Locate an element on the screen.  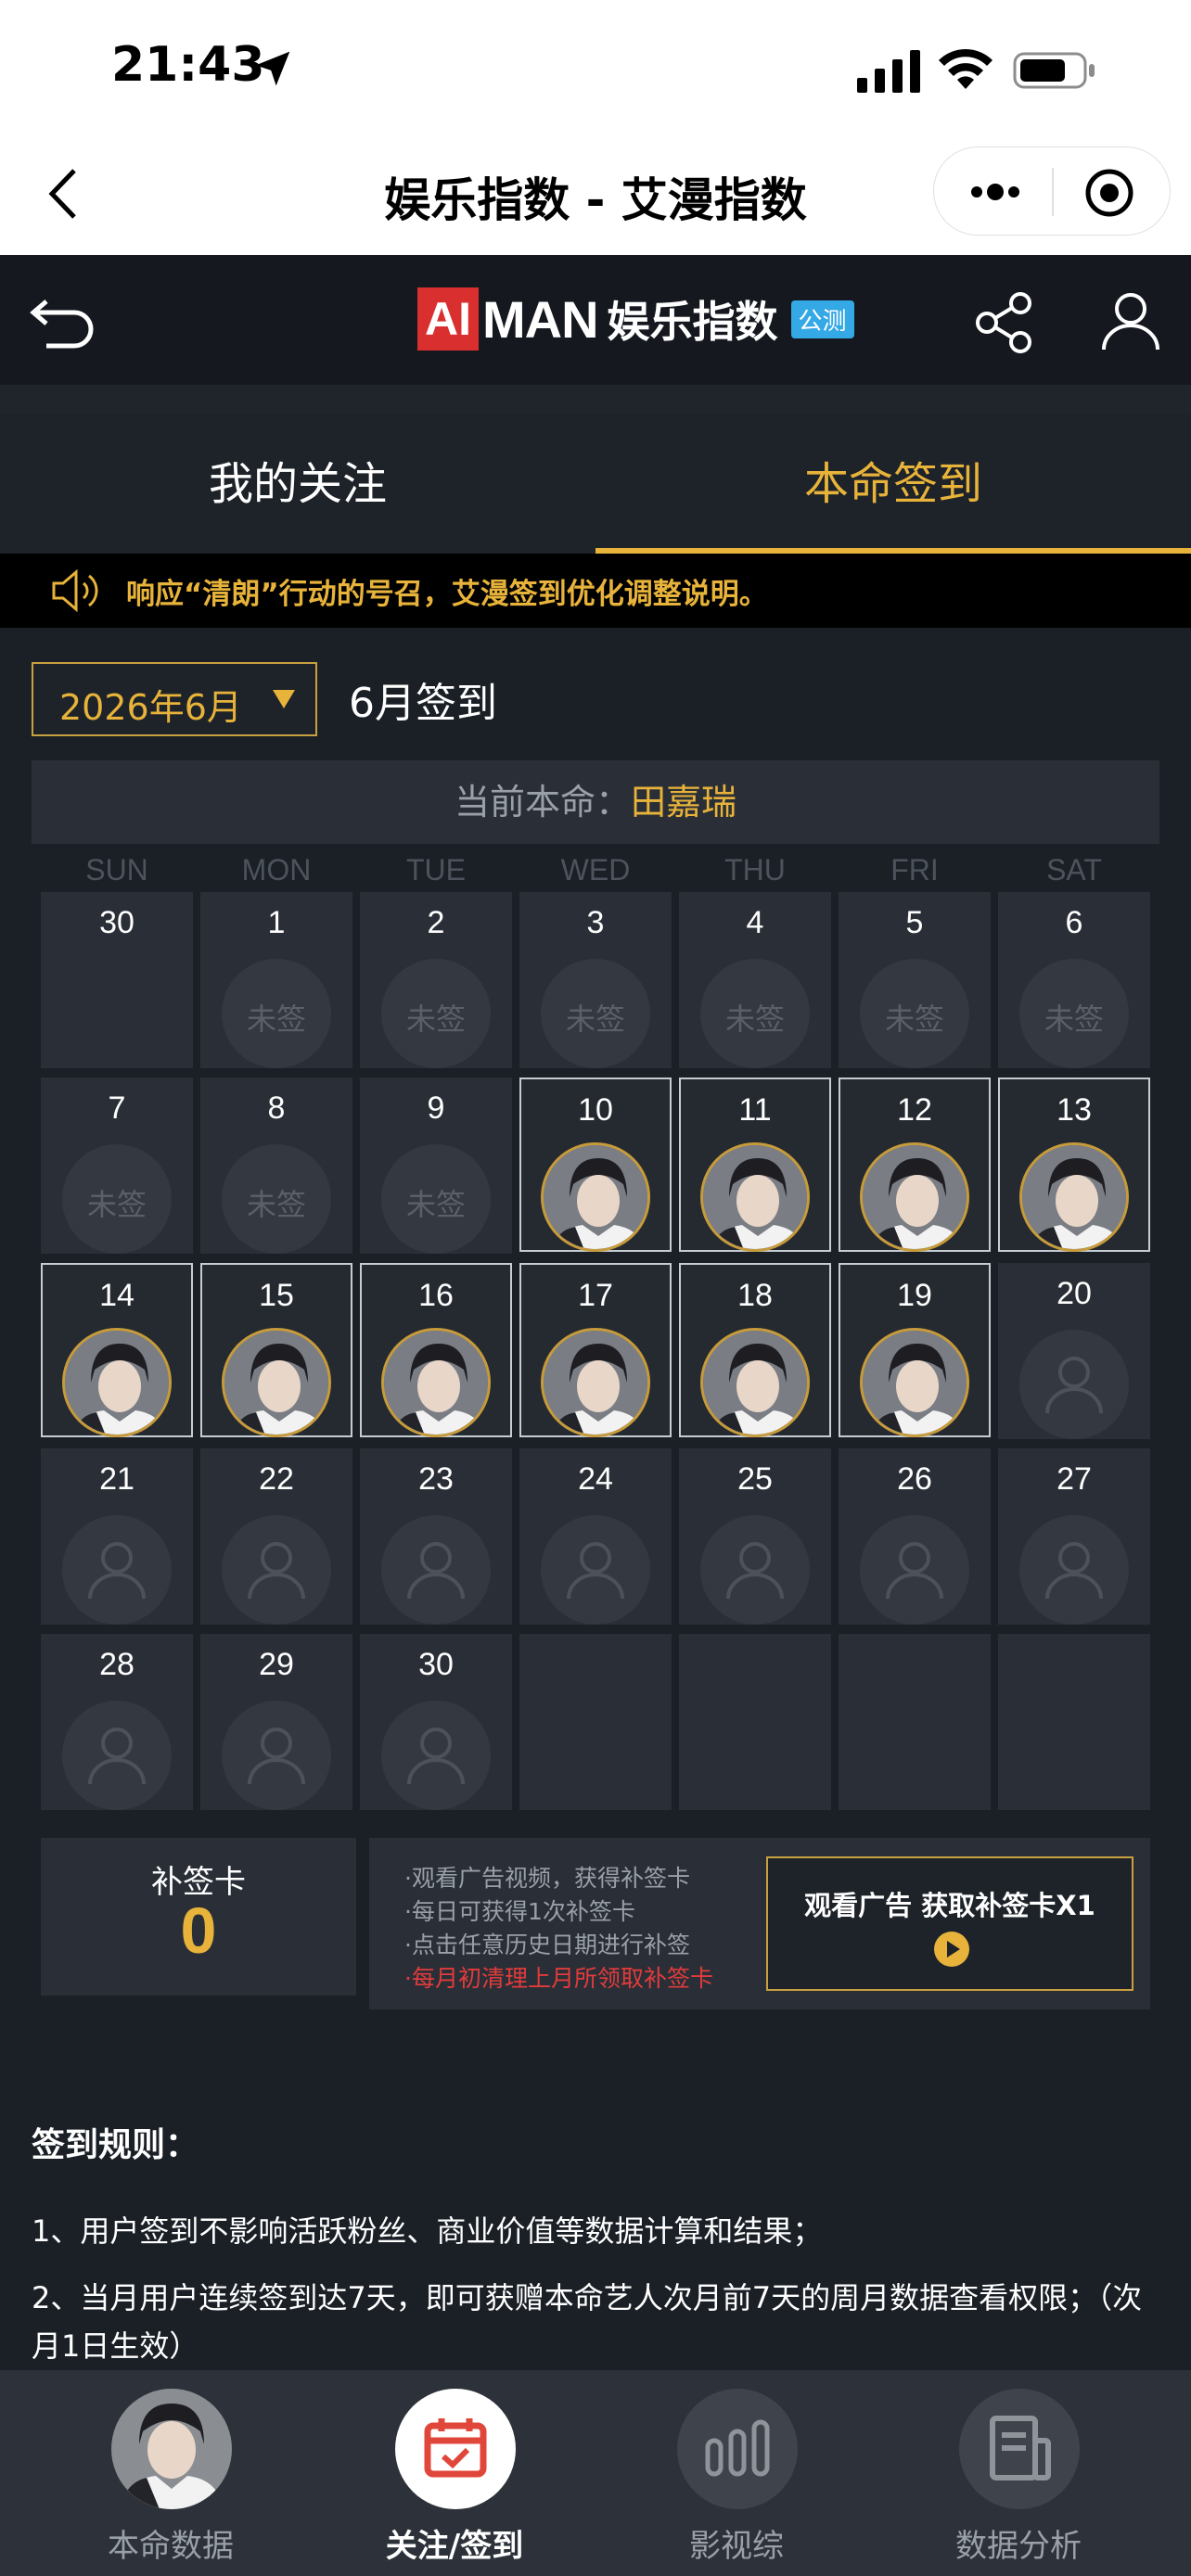
weekday-tue: TUE is located at coordinates (436, 870).